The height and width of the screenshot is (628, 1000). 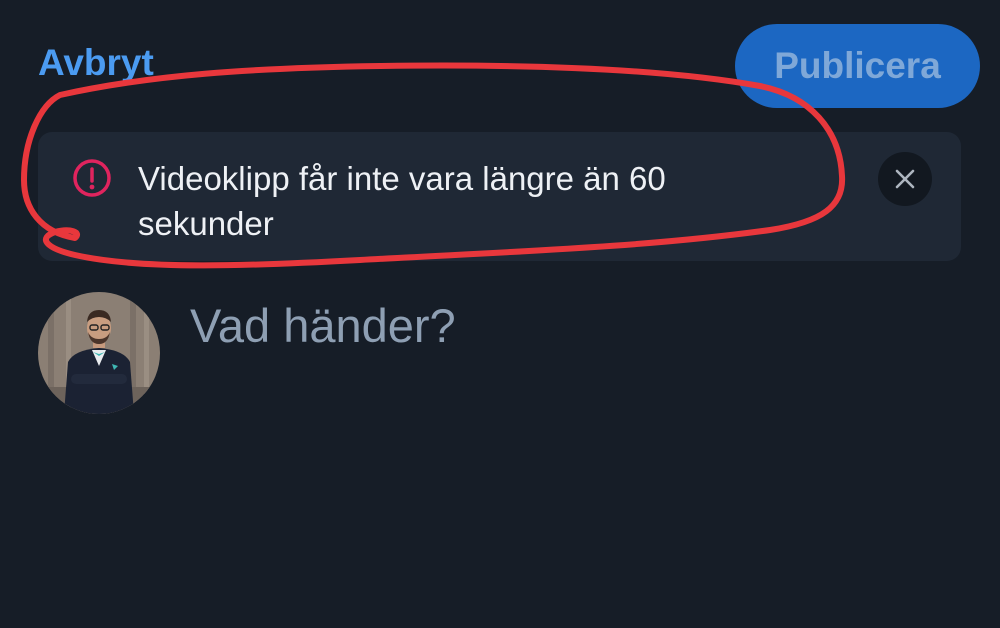 I want to click on avatar, so click(x=99, y=353).